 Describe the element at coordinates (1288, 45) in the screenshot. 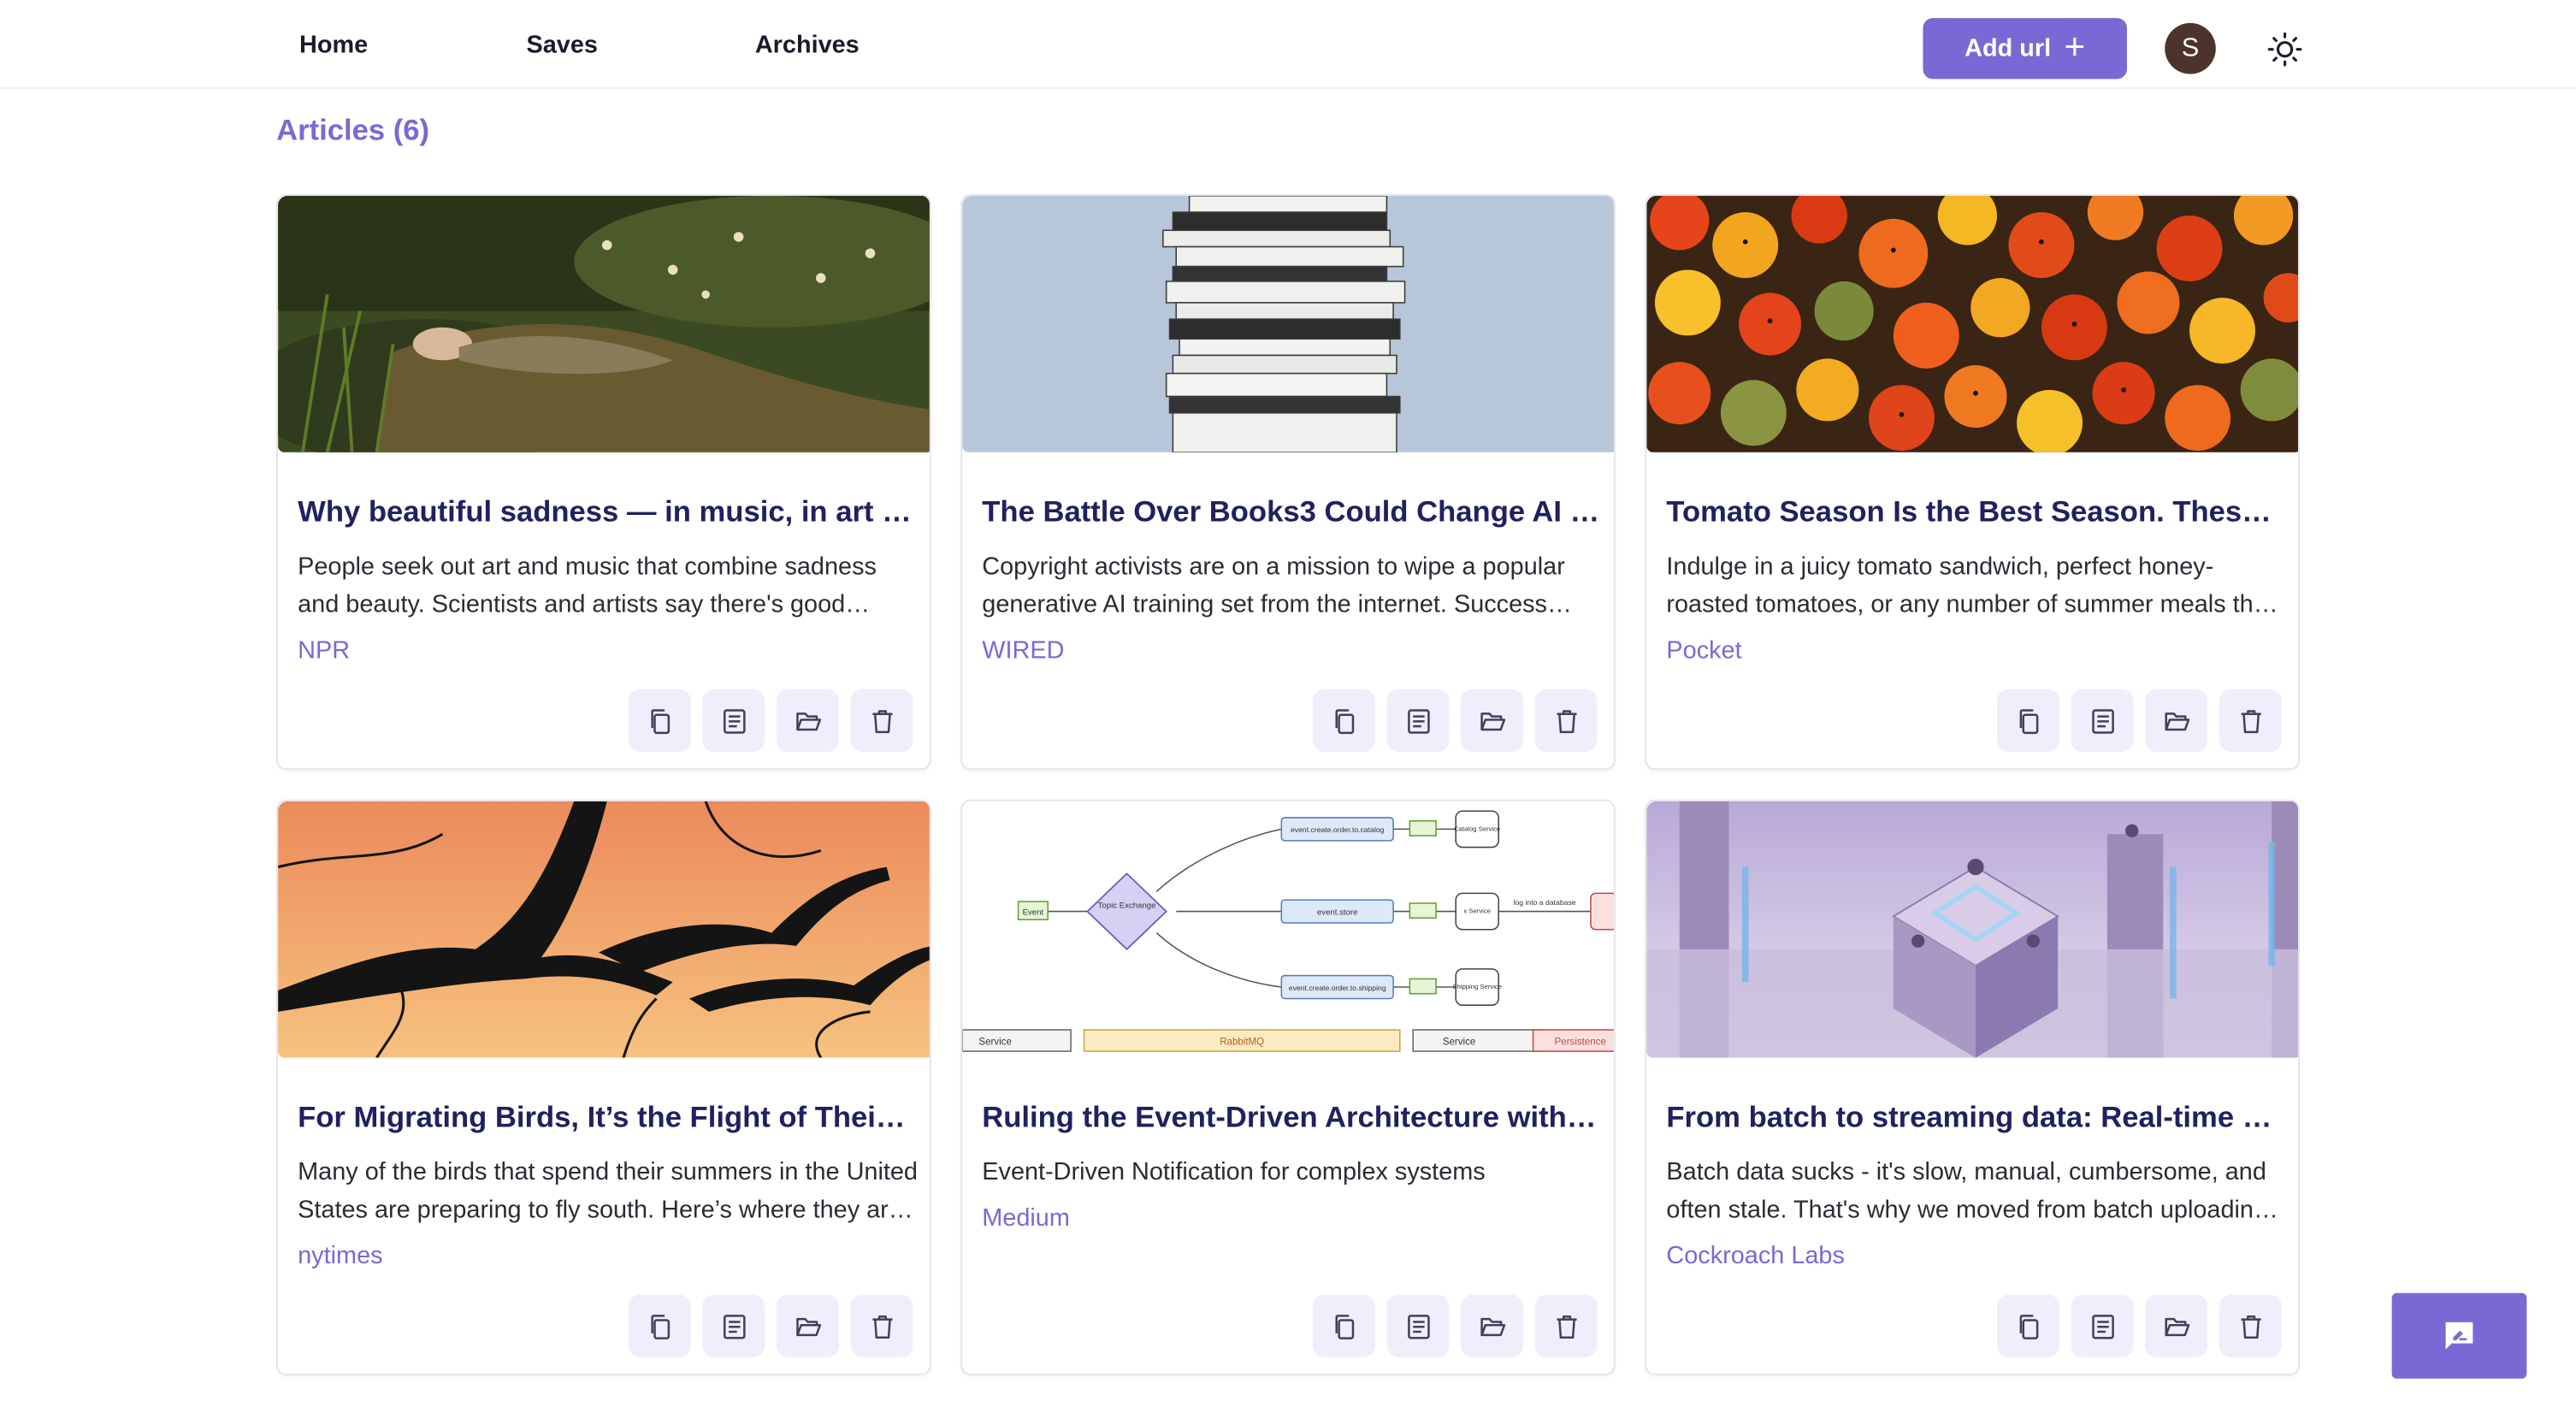

I see `top-navigation: Home Saves Archives Add url + S` at that location.